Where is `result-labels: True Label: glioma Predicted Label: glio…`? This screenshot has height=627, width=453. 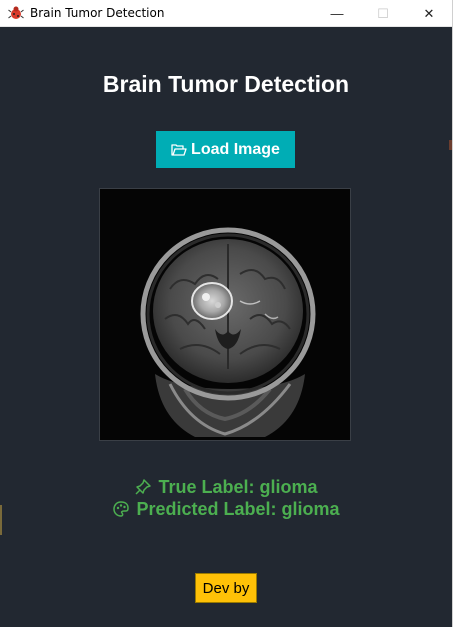
result-labels: True Label: glioma Predicted Label: glio… is located at coordinates (226, 498).